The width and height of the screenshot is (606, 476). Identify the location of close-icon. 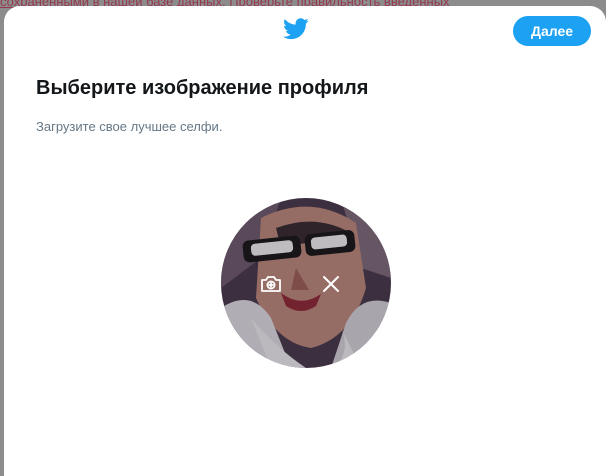
(331, 284).